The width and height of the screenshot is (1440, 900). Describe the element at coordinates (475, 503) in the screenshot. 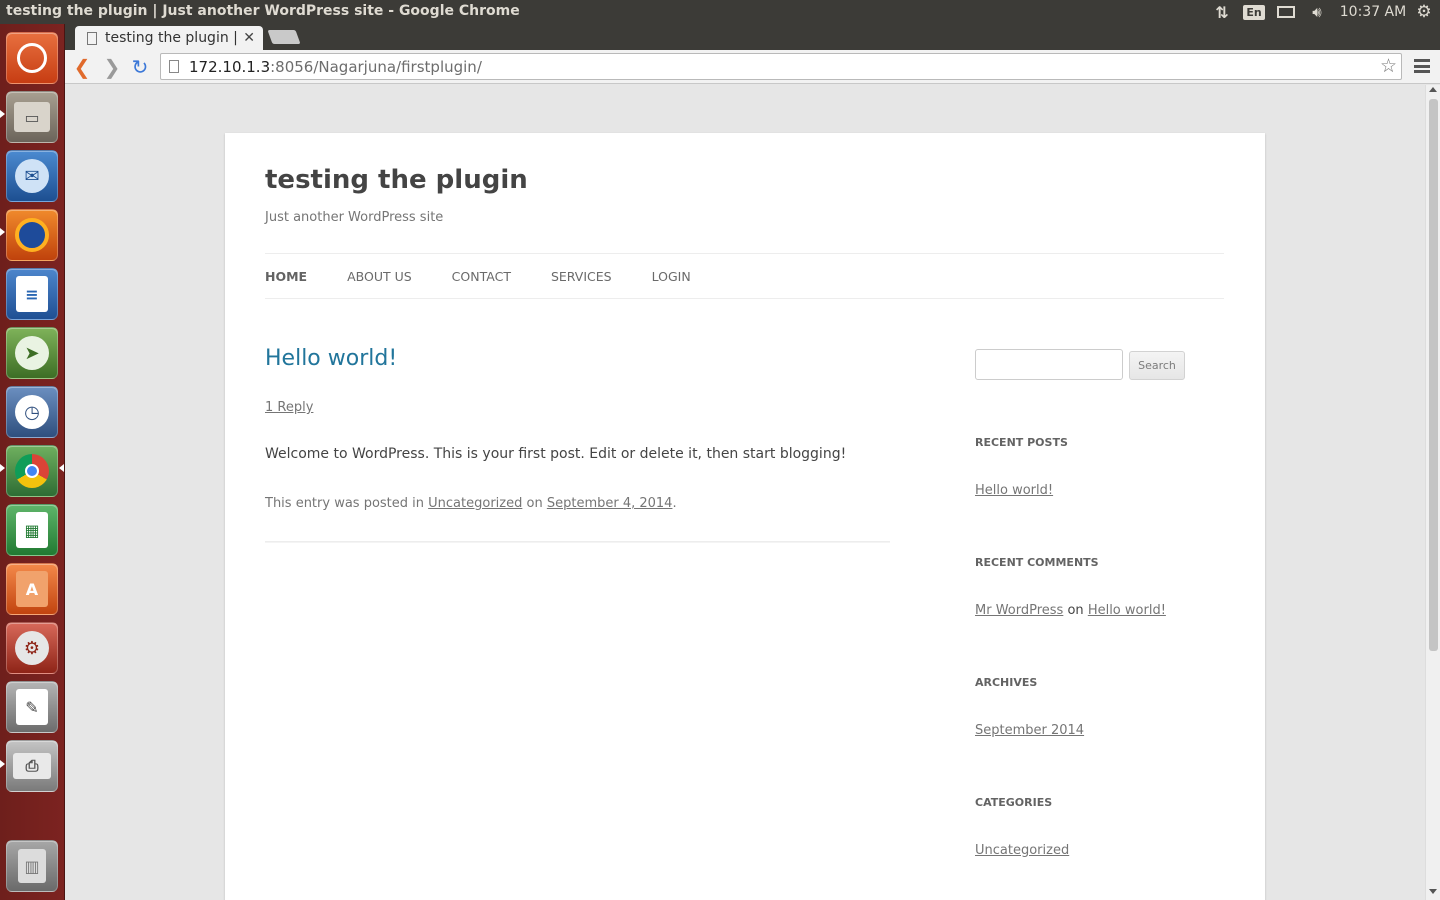

I see `category-link: Uncategorized` at that location.